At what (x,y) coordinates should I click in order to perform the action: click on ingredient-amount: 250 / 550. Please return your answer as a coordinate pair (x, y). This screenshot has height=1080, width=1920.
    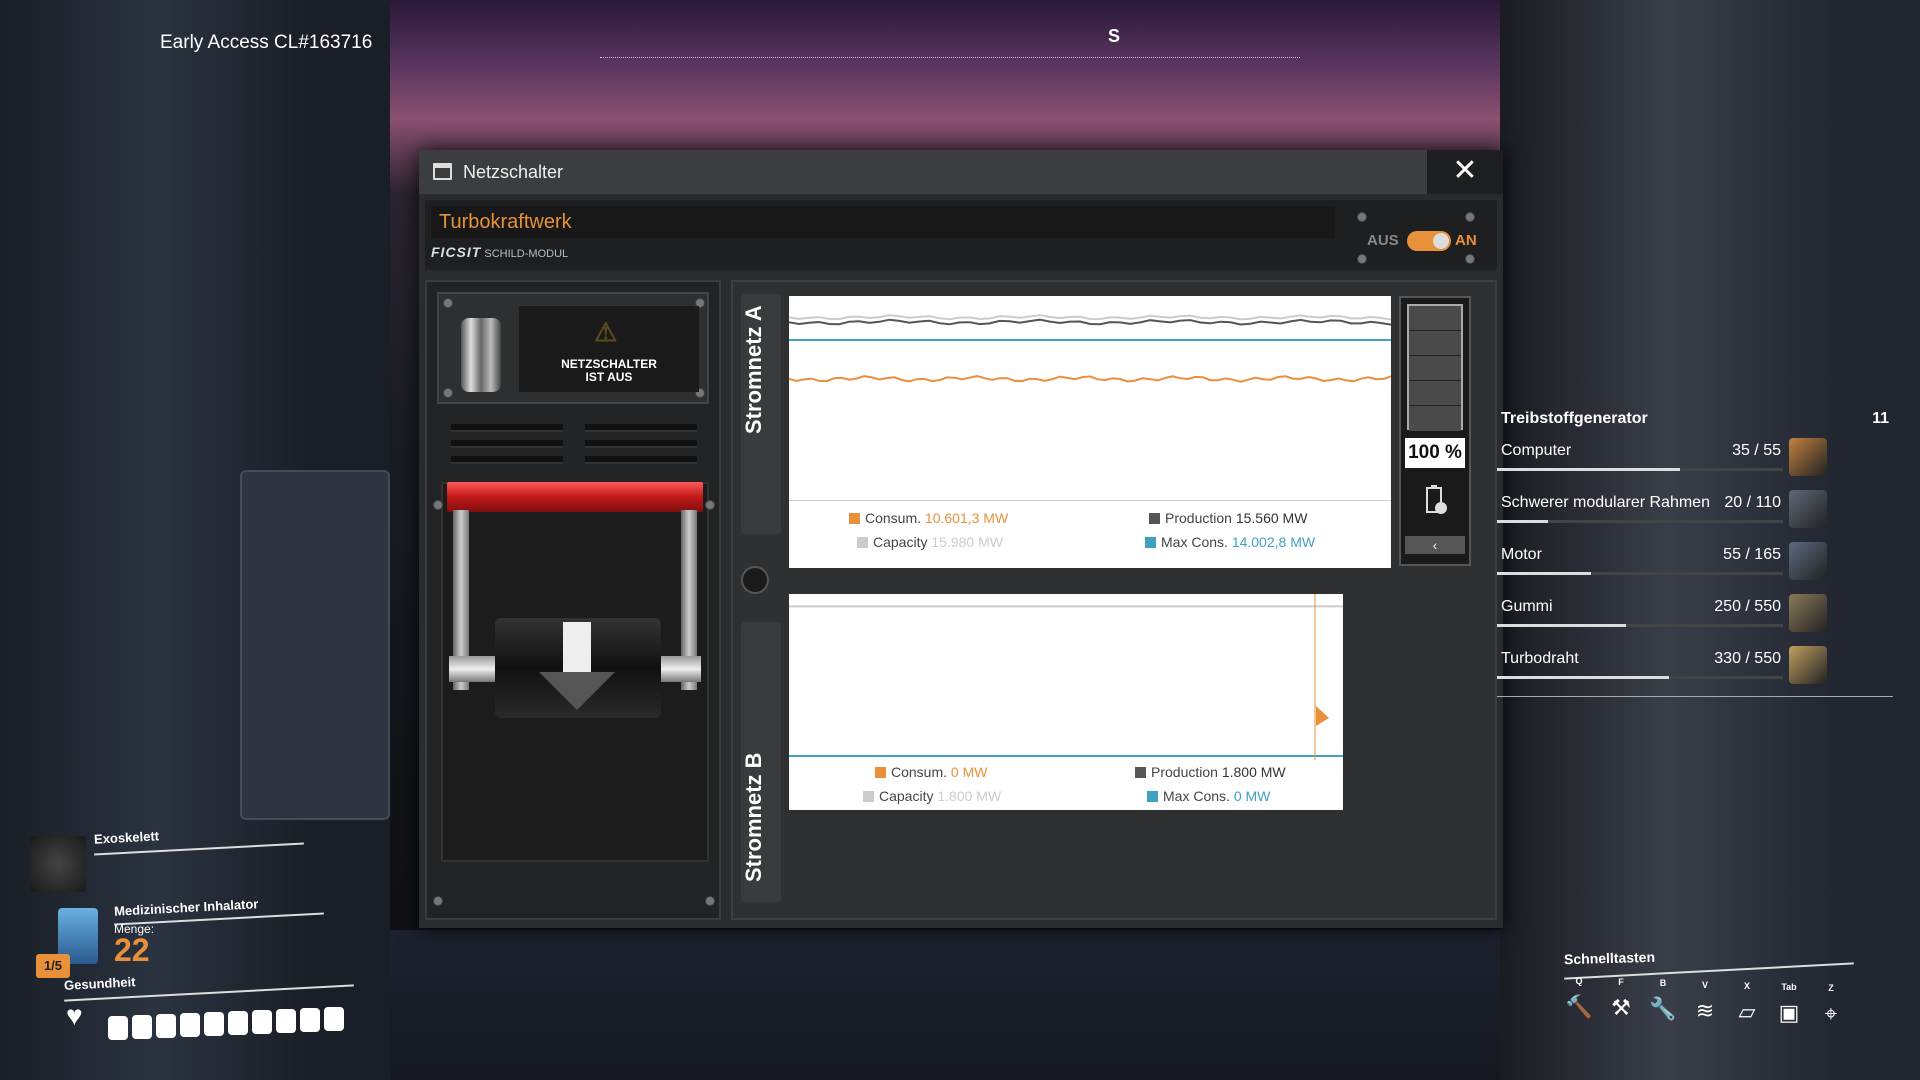
    Looking at the image, I should click on (1747, 606).